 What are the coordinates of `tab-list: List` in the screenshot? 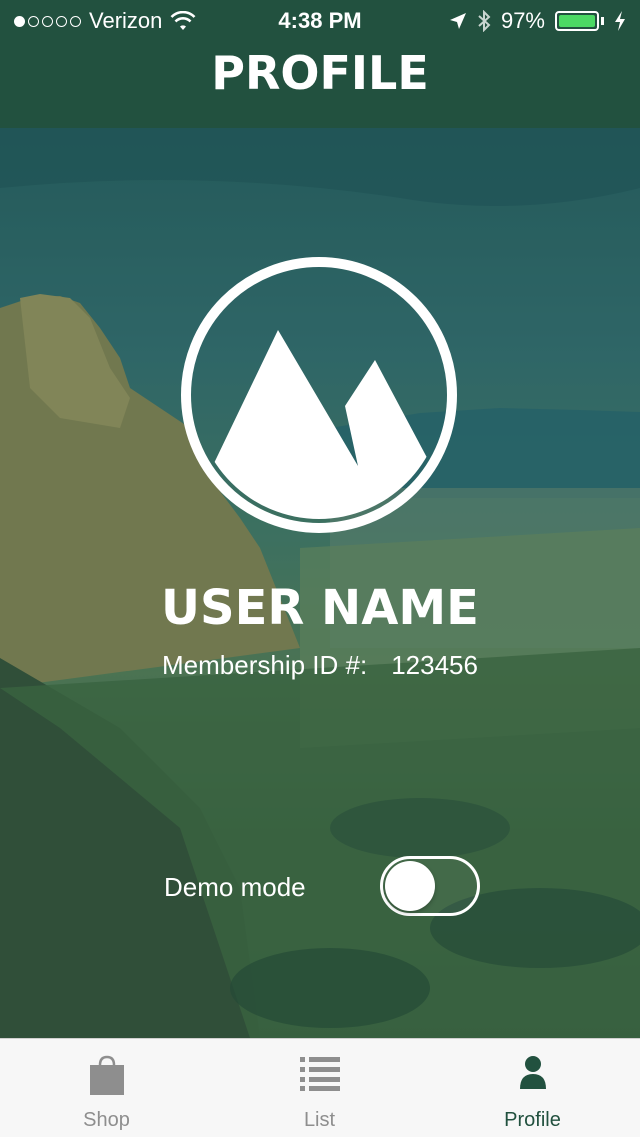 It's located at (319, 1088).